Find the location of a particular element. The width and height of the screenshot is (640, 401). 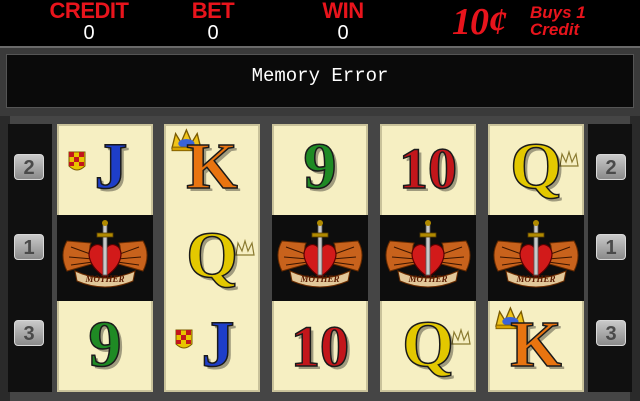

reel-5-symbol-3: K is located at coordinates (536, 347).